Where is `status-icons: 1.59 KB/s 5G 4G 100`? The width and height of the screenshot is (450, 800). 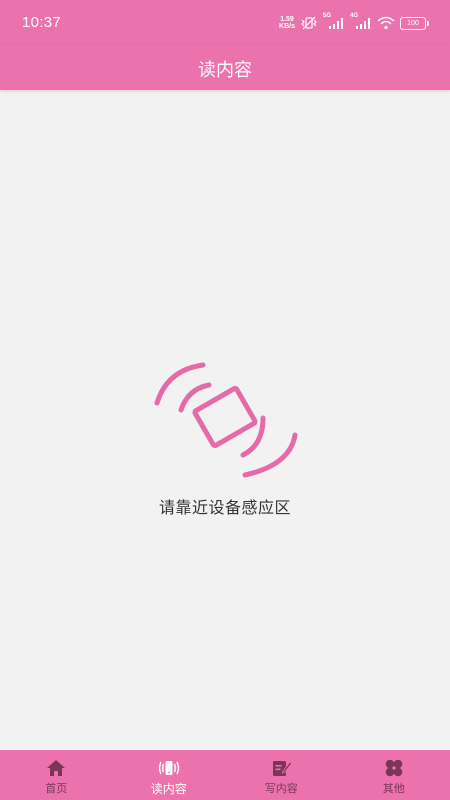
status-icons: 1.59 KB/s 5G 4G 100 is located at coordinates (354, 22).